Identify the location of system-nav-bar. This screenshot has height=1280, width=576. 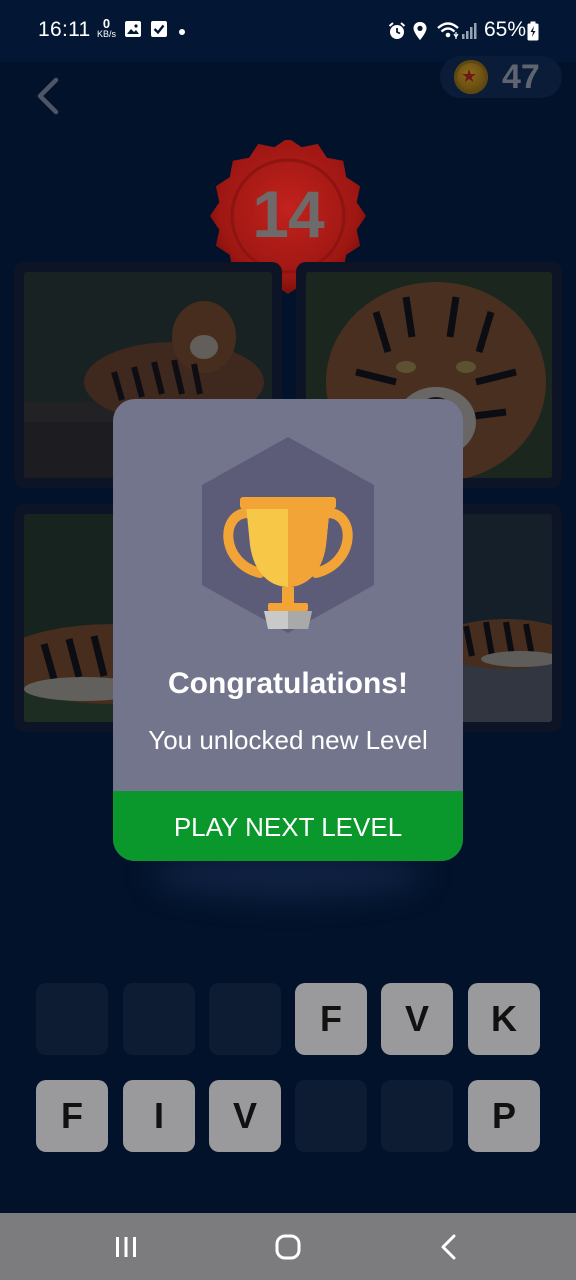
(288, 1246).